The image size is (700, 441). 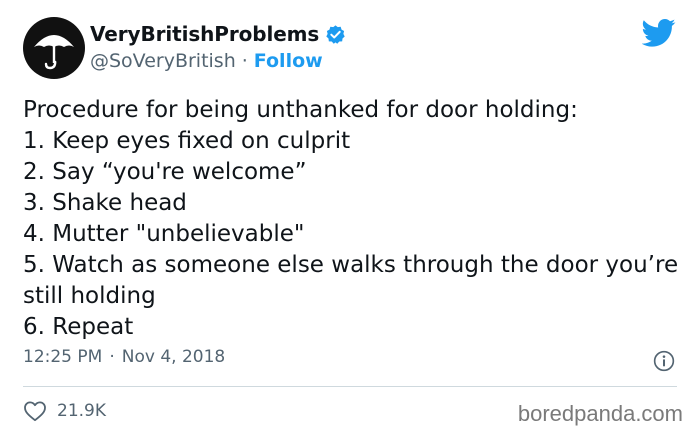 What do you see at coordinates (164, 234) in the screenshot?
I see `tweet-line: 4. Mutter "unbelievable"` at bounding box center [164, 234].